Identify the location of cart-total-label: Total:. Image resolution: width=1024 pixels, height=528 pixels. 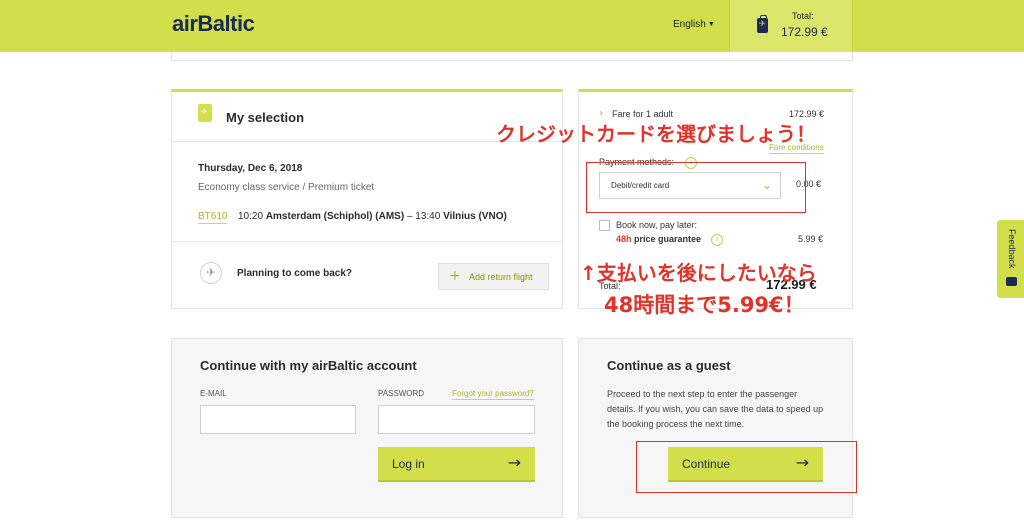
(803, 16).